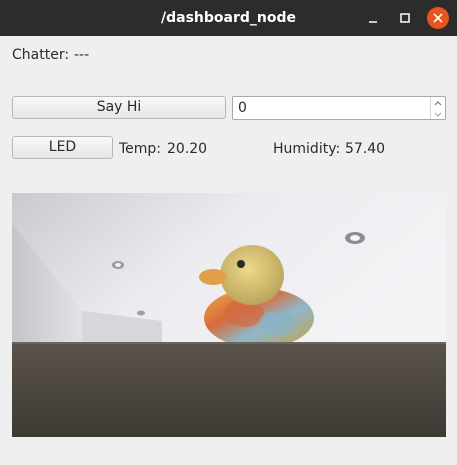  I want to click on say-hi-button: Say Hi, so click(119, 107).